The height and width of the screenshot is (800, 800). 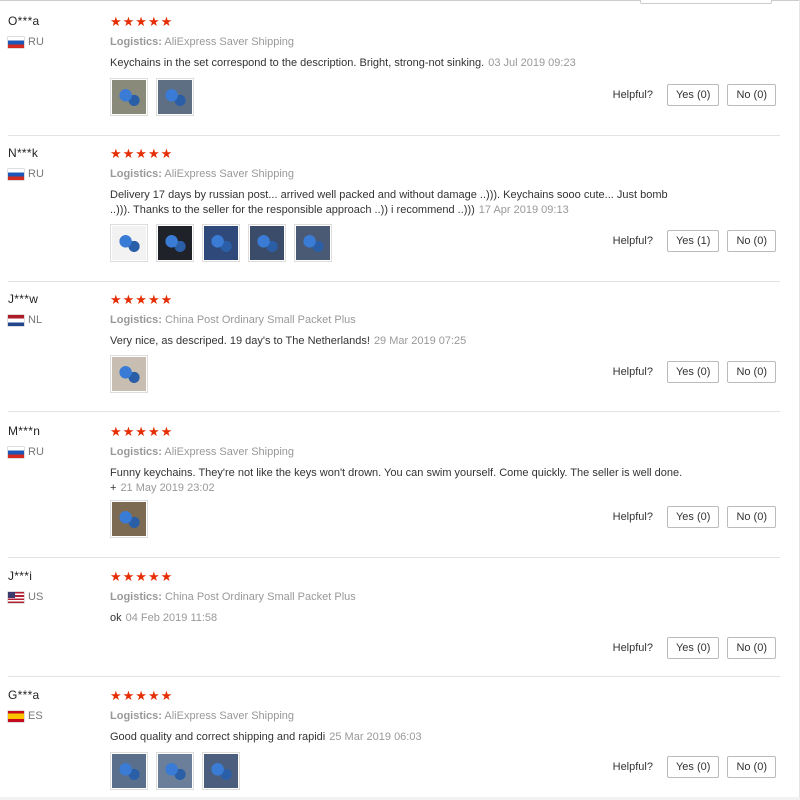 What do you see at coordinates (24, 21) in the screenshot?
I see `reviewer-name: O***a` at bounding box center [24, 21].